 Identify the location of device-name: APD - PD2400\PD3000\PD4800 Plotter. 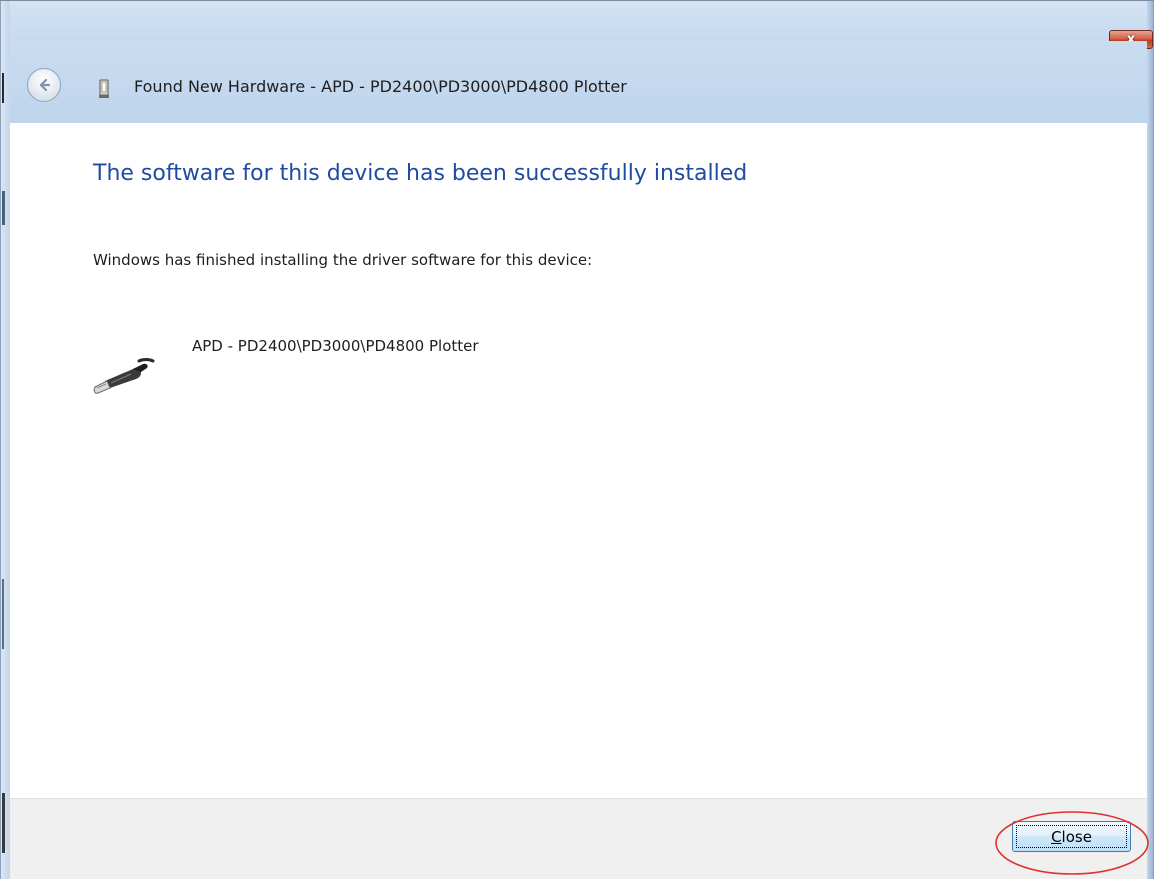
(335, 346).